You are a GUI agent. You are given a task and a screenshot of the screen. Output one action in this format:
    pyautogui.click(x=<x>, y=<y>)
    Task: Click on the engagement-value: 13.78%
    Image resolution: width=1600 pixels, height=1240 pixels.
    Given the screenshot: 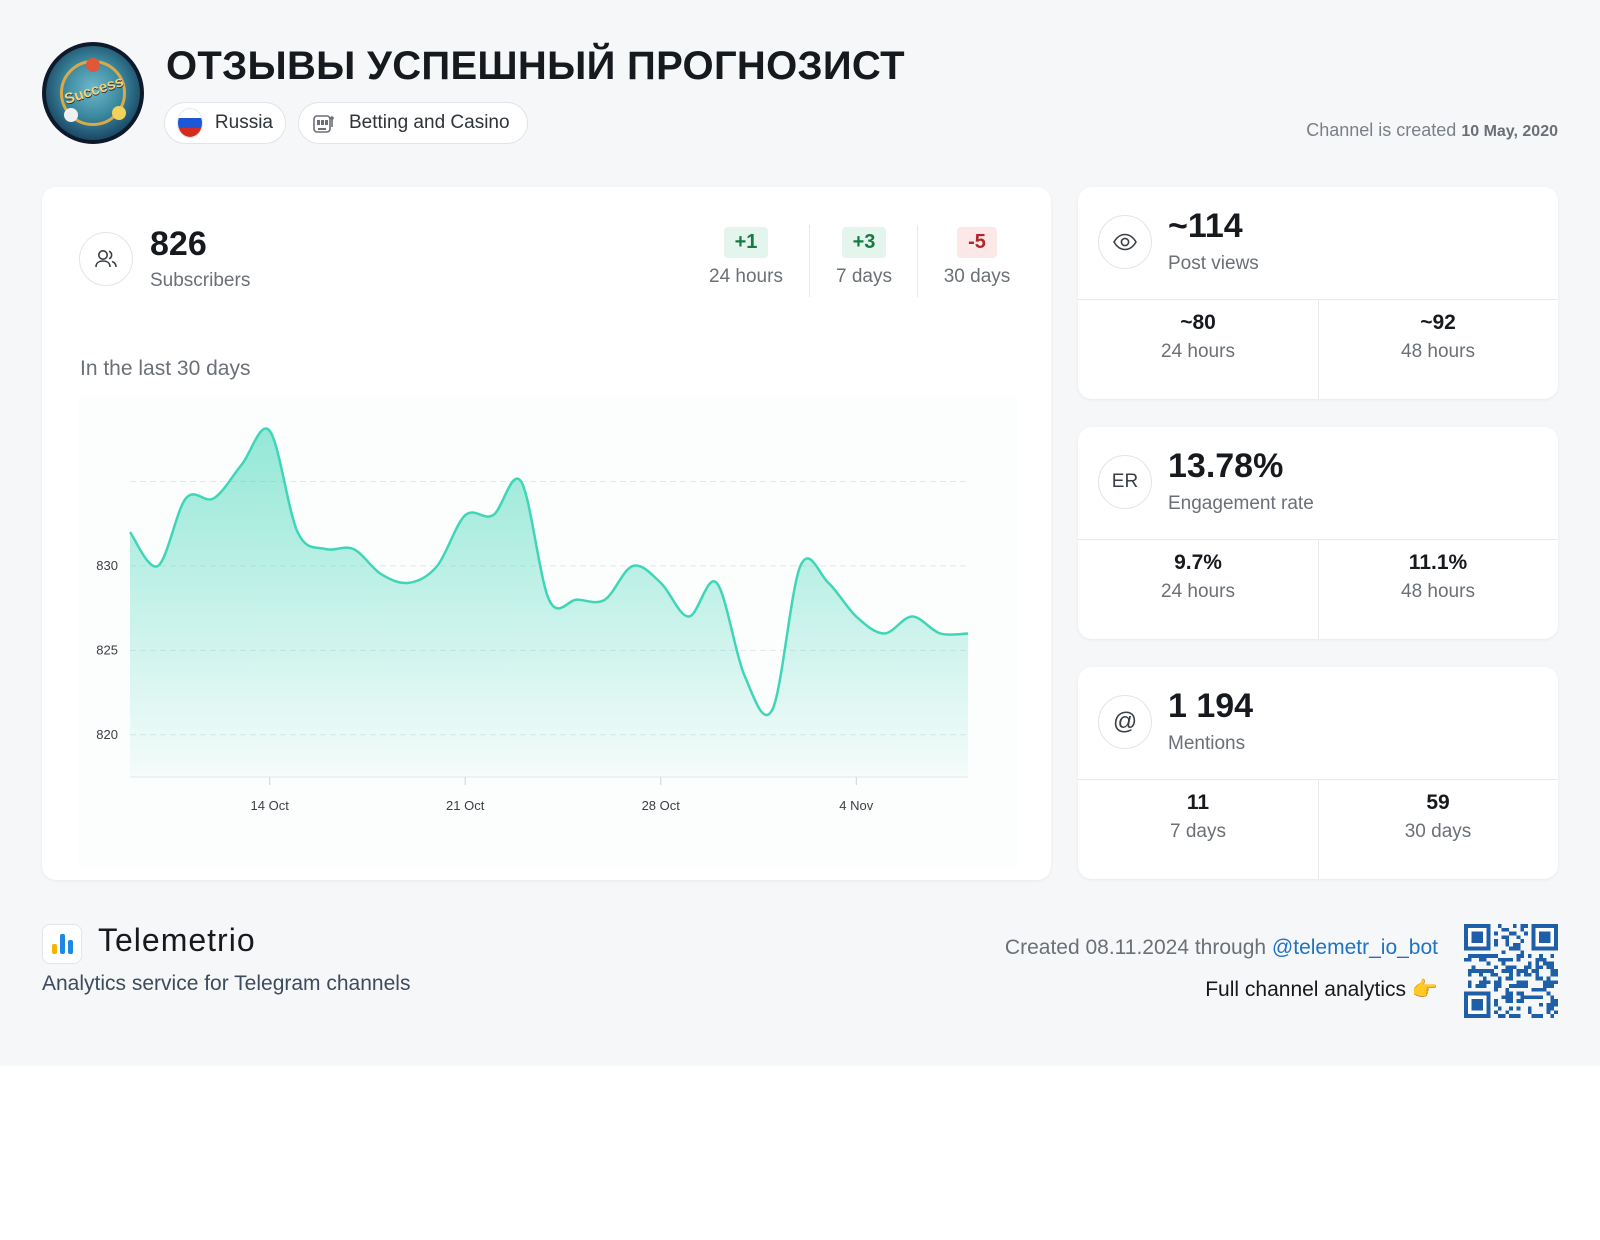 What is the action you would take?
    pyautogui.click(x=1226, y=466)
    